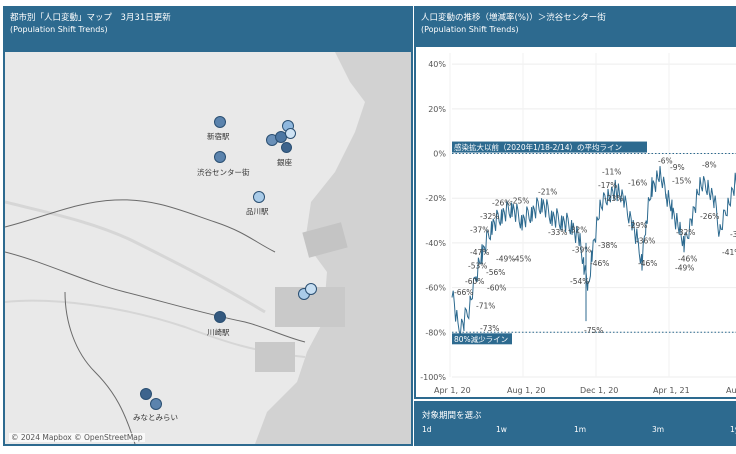 This screenshot has width=736, height=454. What do you see at coordinates (489, 328) in the screenshot?
I see `data-label: -73%` at bounding box center [489, 328].